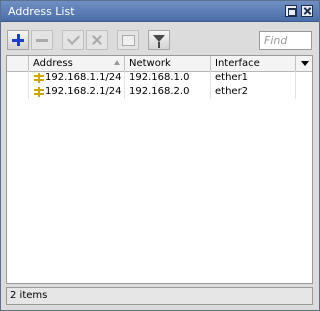 Image resolution: width=320 pixels, height=311 pixels. I want to click on comment-button, so click(128, 40).